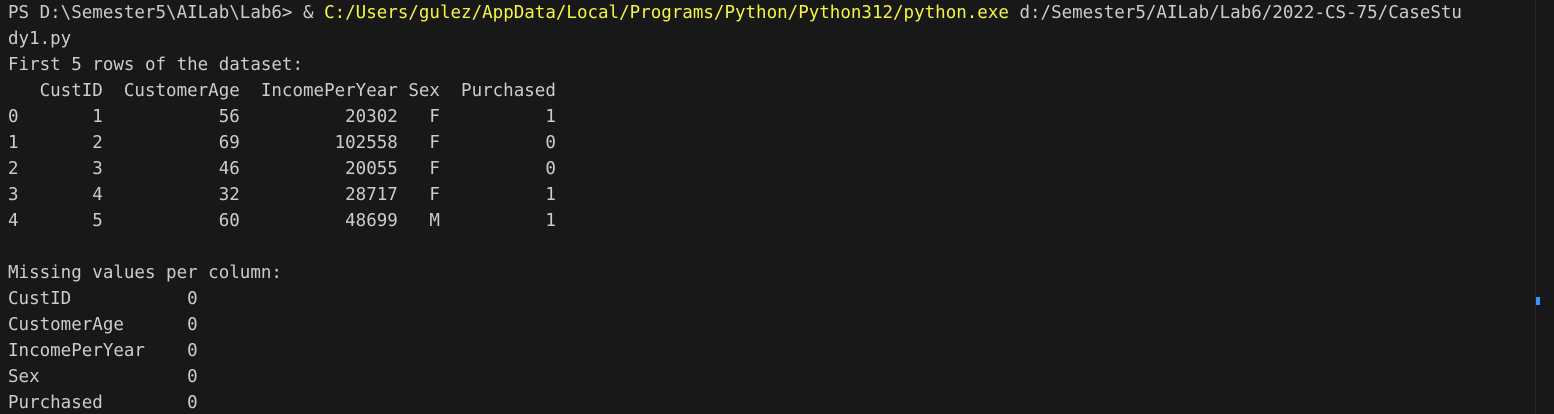 This screenshot has width=1554, height=414. What do you see at coordinates (282, 143) in the screenshot?
I see `table-row: 1 2 69 102558 F 0` at bounding box center [282, 143].